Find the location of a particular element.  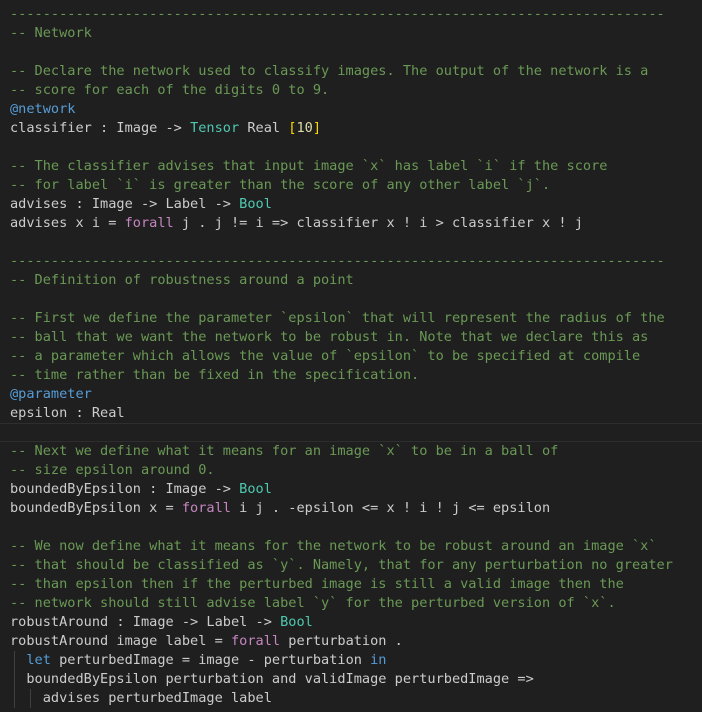

code-token: Real is located at coordinates (264, 128).